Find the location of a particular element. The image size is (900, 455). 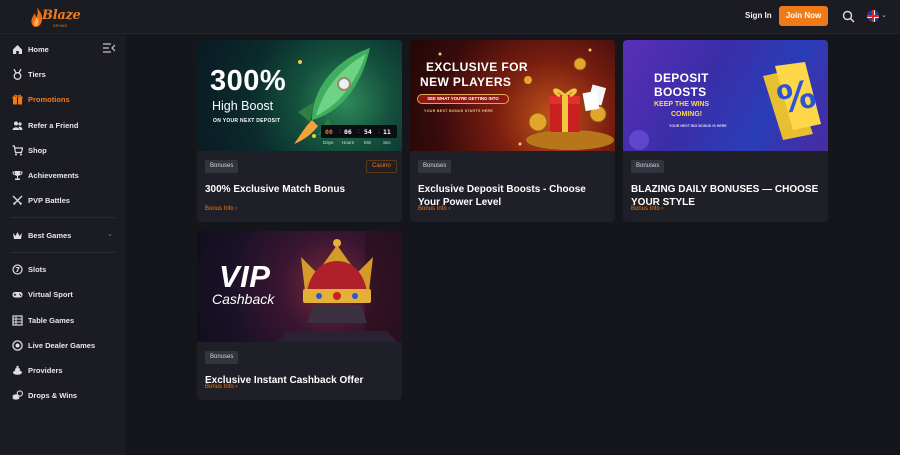

sidebar-item-label: Virtual Sport is located at coordinates (50, 294).